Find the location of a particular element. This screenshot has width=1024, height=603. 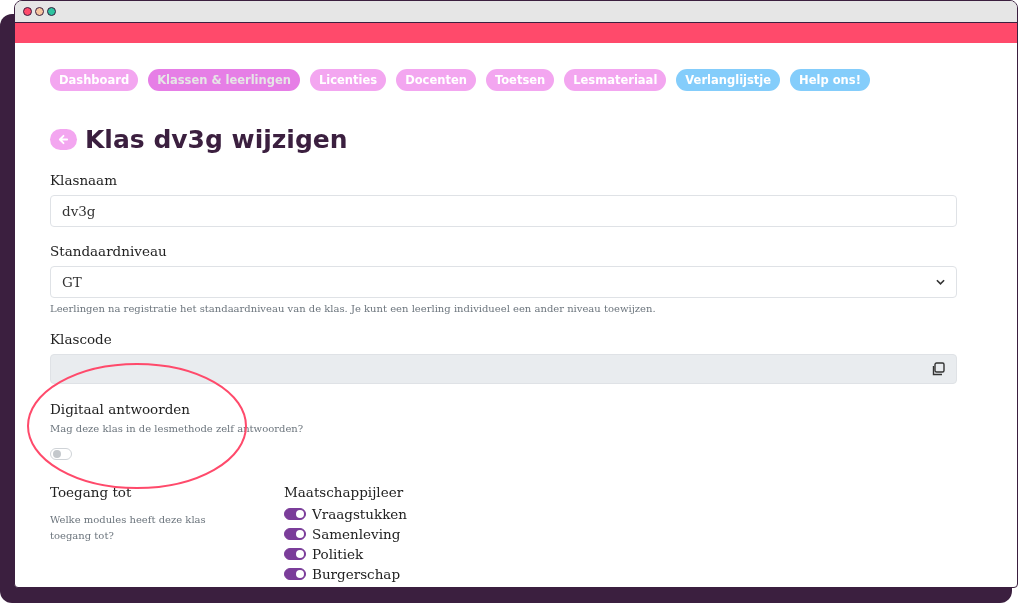

nav-pill: Dashboard is located at coordinates (94, 80).